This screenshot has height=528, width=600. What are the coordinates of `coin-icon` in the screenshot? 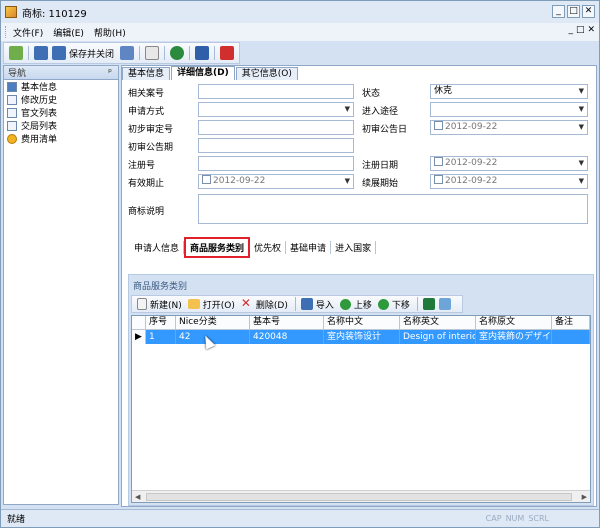 It's located at (12, 139).